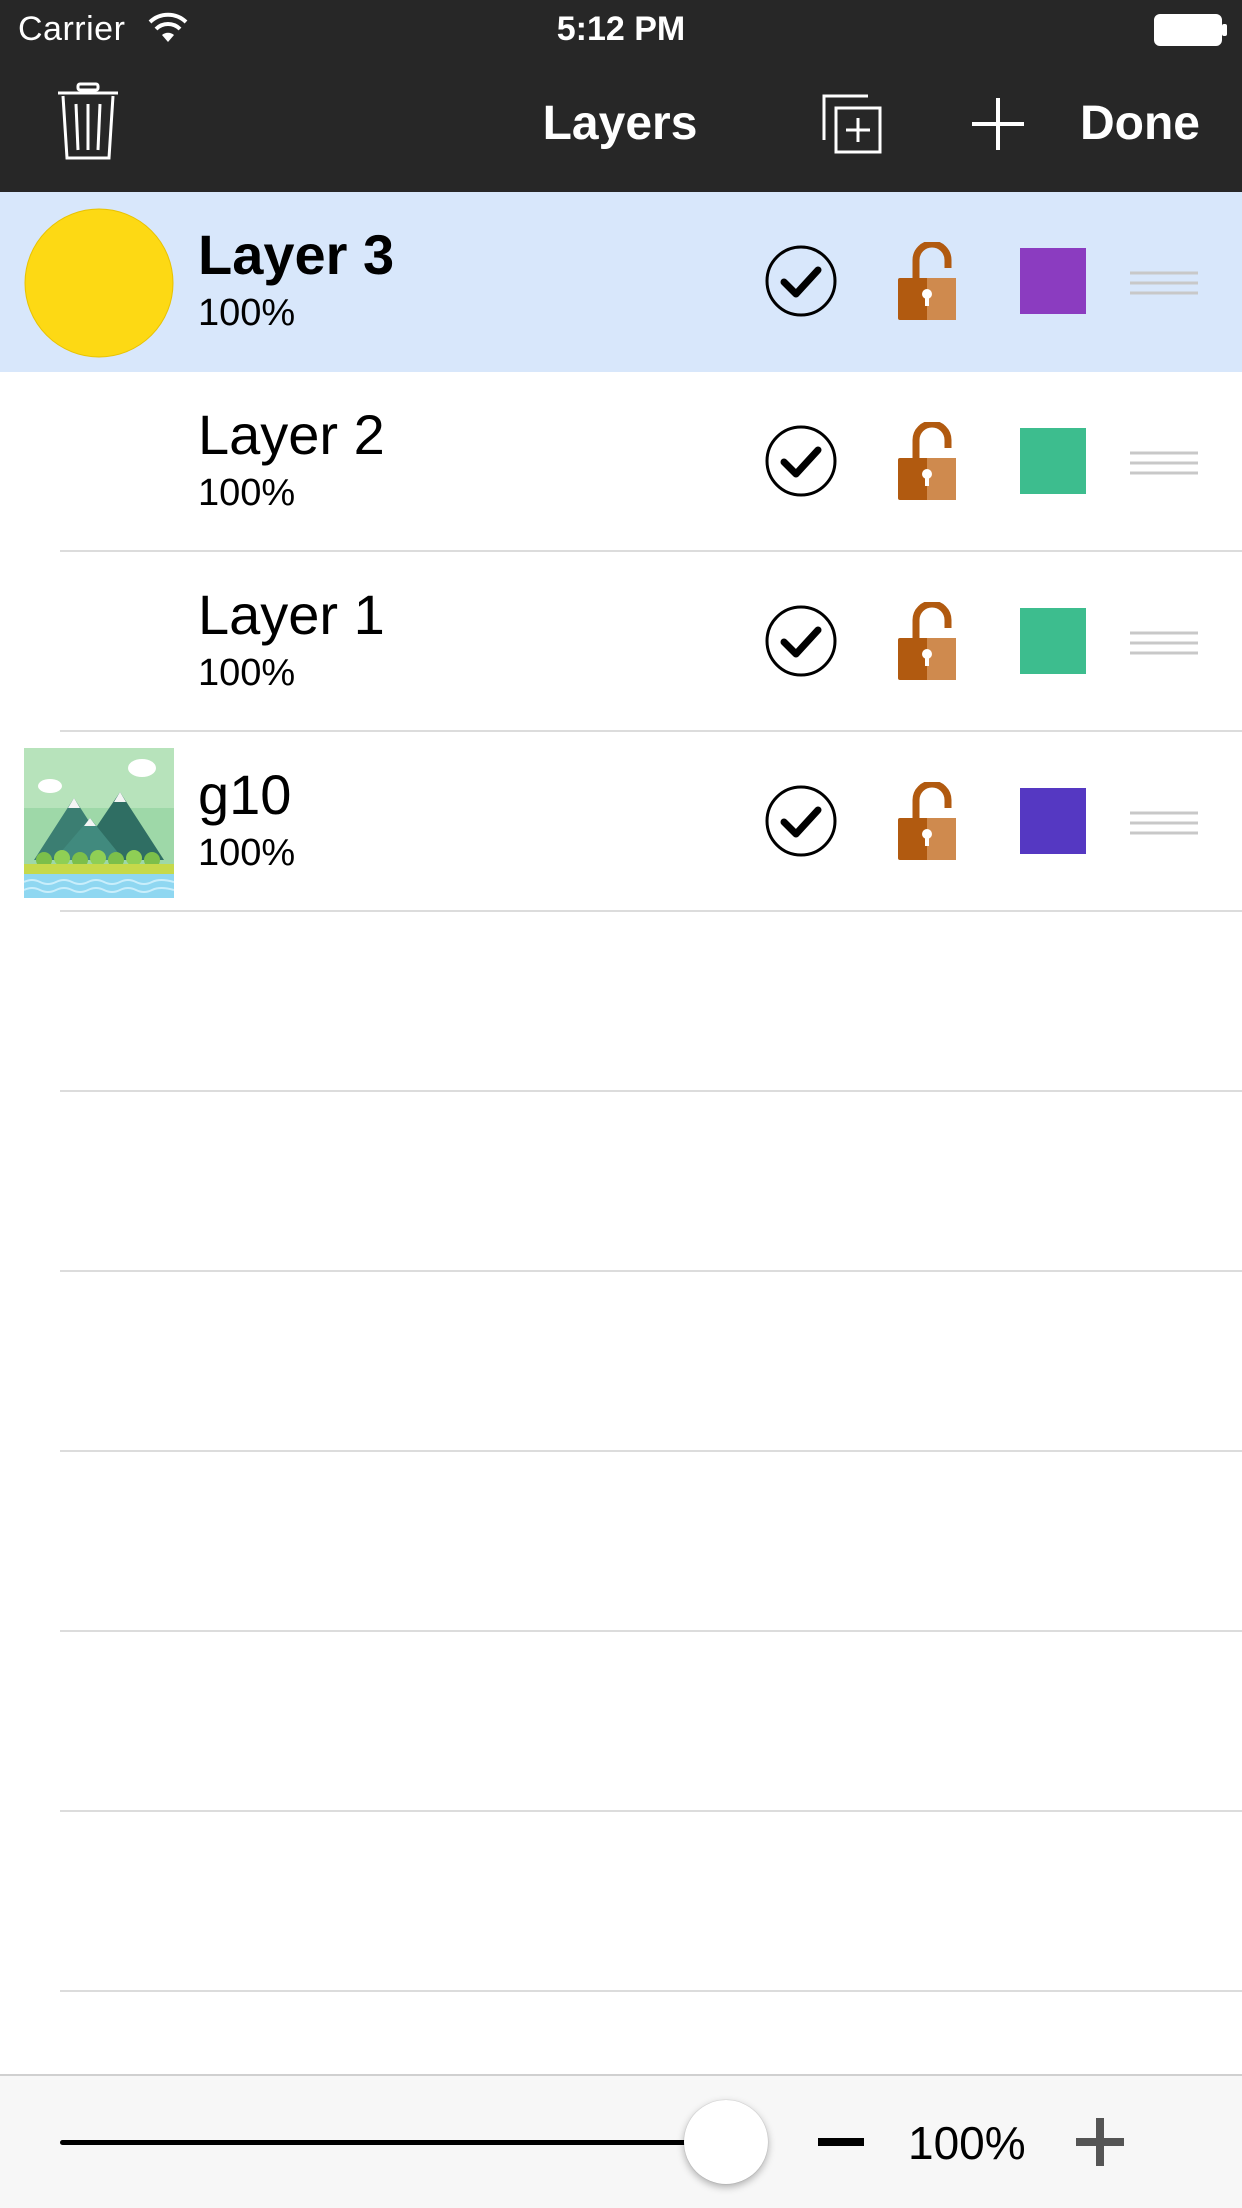  Describe the element at coordinates (967, 2143) in the screenshot. I see `opacity-value: 100%` at that location.